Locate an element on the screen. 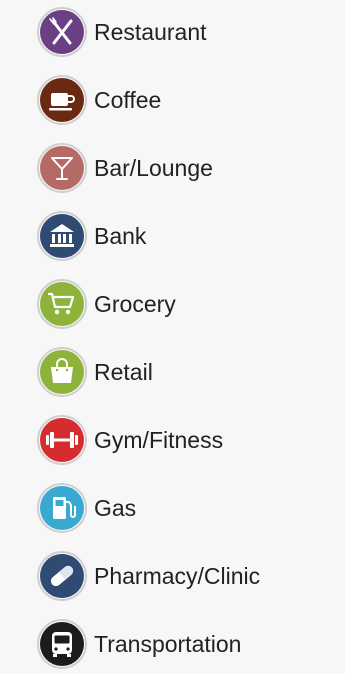  legend-item-label: Retail is located at coordinates (123, 371).